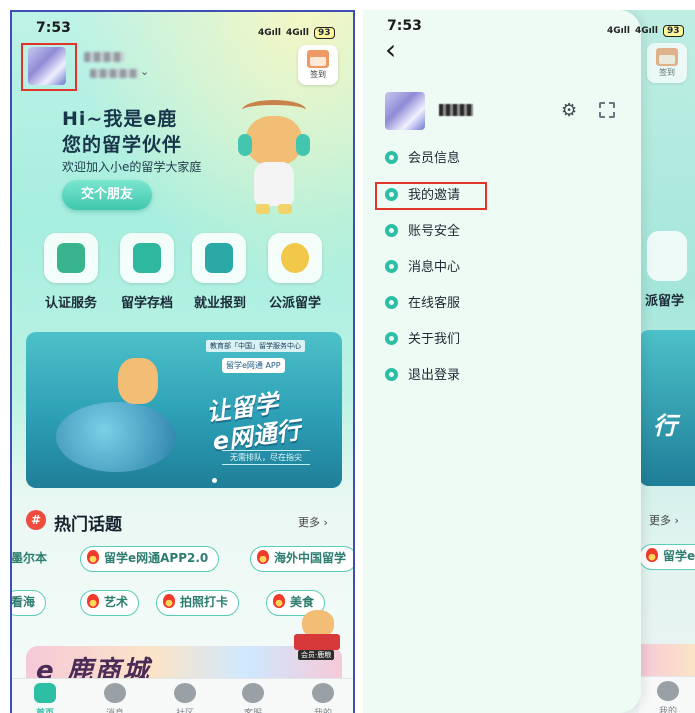  I want to click on tab-profile: 我的, so click(323, 698).